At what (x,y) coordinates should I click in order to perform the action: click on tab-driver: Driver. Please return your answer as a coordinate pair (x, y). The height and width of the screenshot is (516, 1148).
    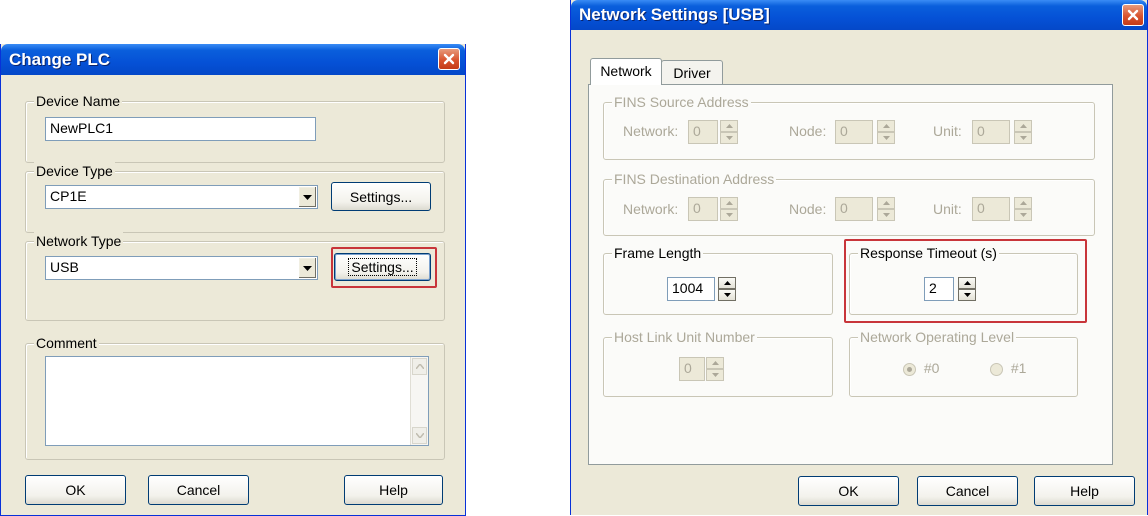
    Looking at the image, I should click on (692, 72).